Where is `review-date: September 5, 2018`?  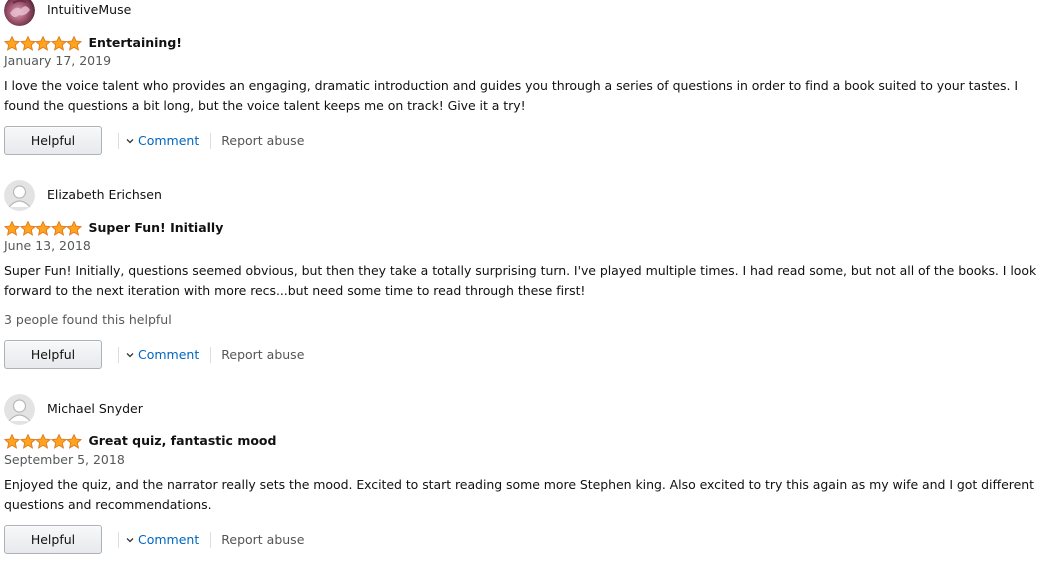 review-date: September 5, 2018 is located at coordinates (64, 459).